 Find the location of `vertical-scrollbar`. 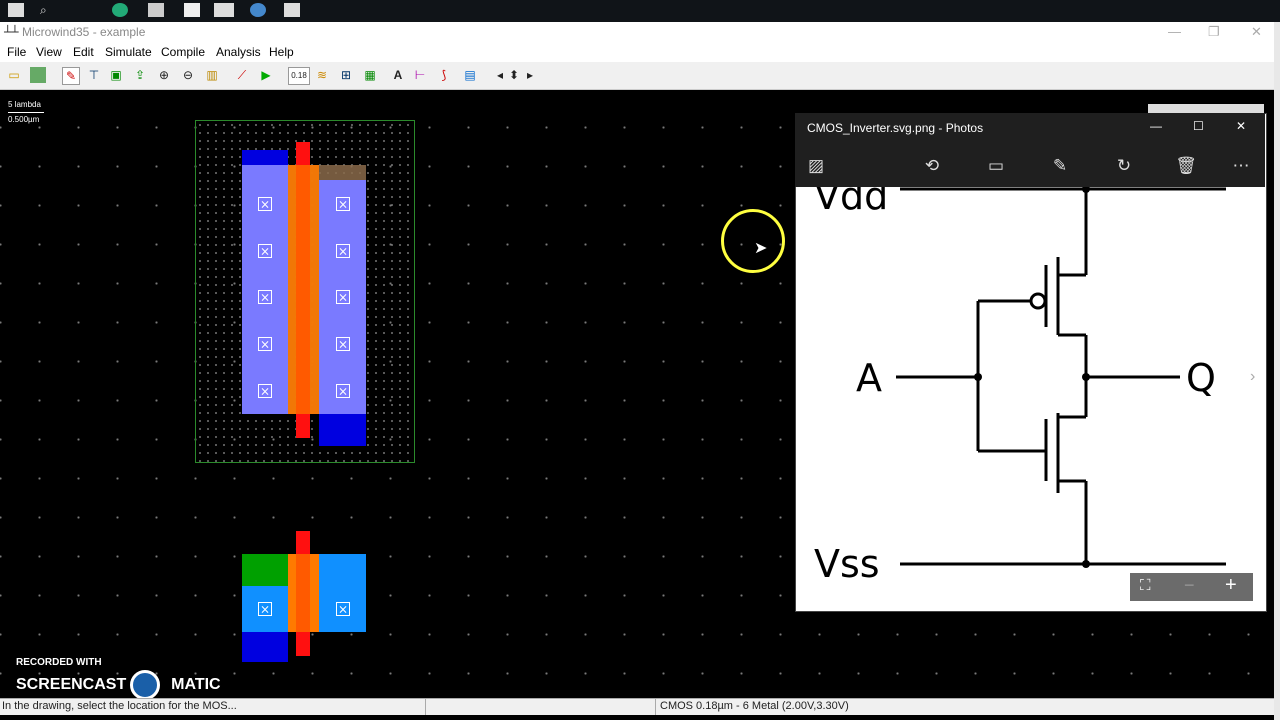

vertical-scrollbar is located at coordinates (1277, 371).